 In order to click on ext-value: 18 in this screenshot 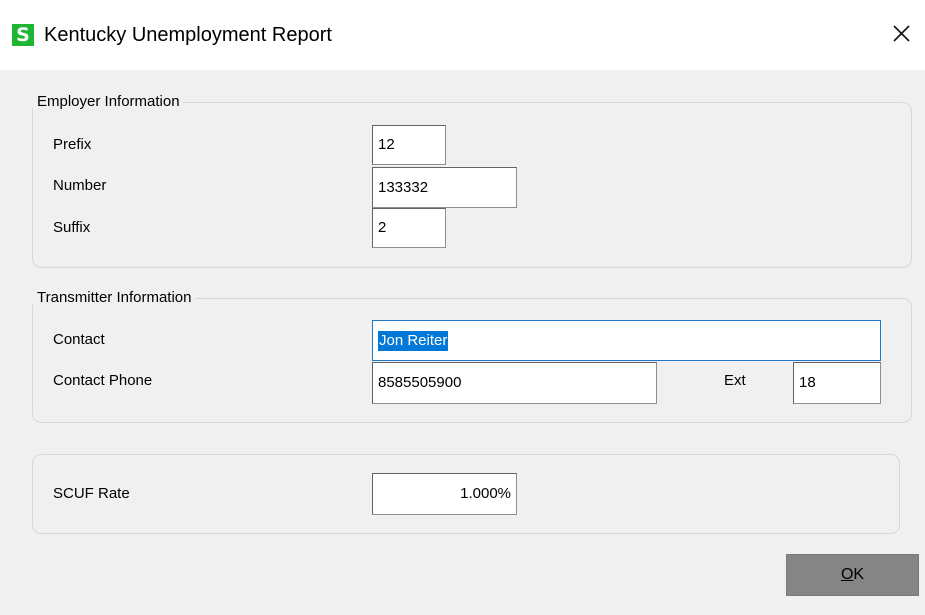, I will do `click(807, 382)`.